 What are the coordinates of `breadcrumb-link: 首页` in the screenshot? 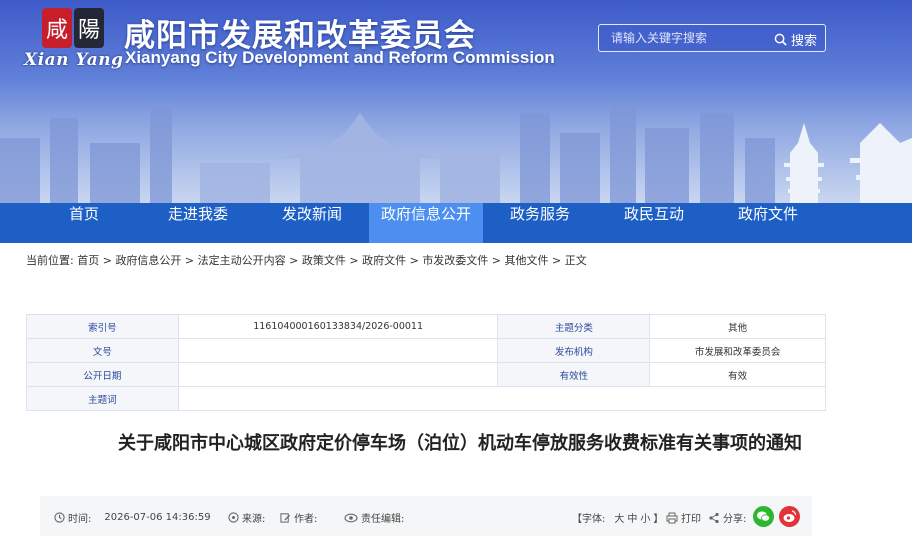 It's located at (88, 260).